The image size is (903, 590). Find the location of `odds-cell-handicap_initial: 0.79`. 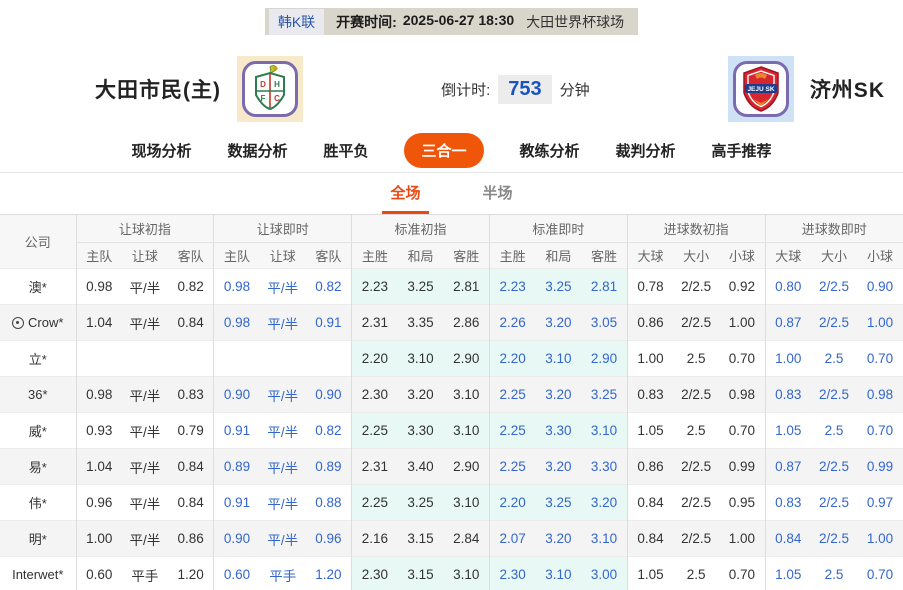

odds-cell-handicap_initial: 0.79 is located at coordinates (190, 430).